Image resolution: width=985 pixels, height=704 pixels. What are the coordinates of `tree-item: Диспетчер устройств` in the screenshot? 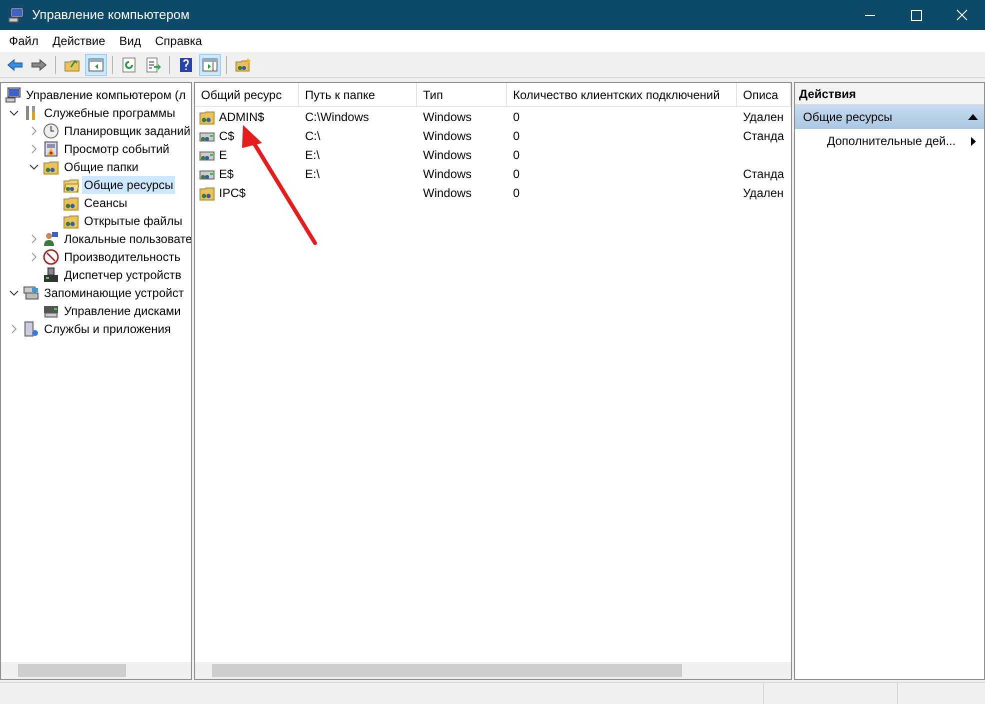 It's located at (123, 275).